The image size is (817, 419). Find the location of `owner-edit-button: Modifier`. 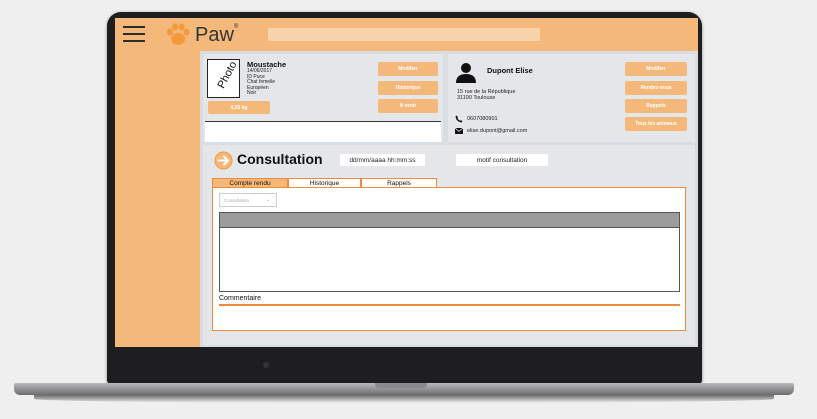

owner-edit-button: Modifier is located at coordinates (656, 69).